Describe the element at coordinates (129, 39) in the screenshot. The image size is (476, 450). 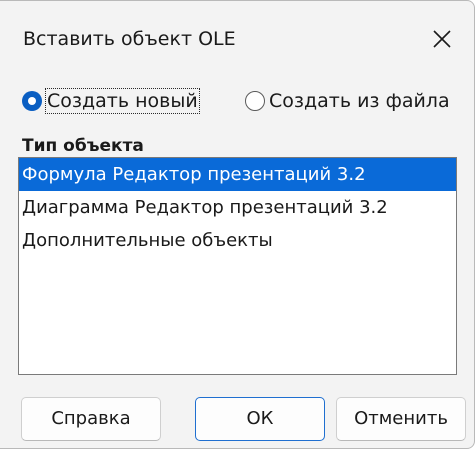
I see `dialog-title: Вставить объект OLE` at that location.